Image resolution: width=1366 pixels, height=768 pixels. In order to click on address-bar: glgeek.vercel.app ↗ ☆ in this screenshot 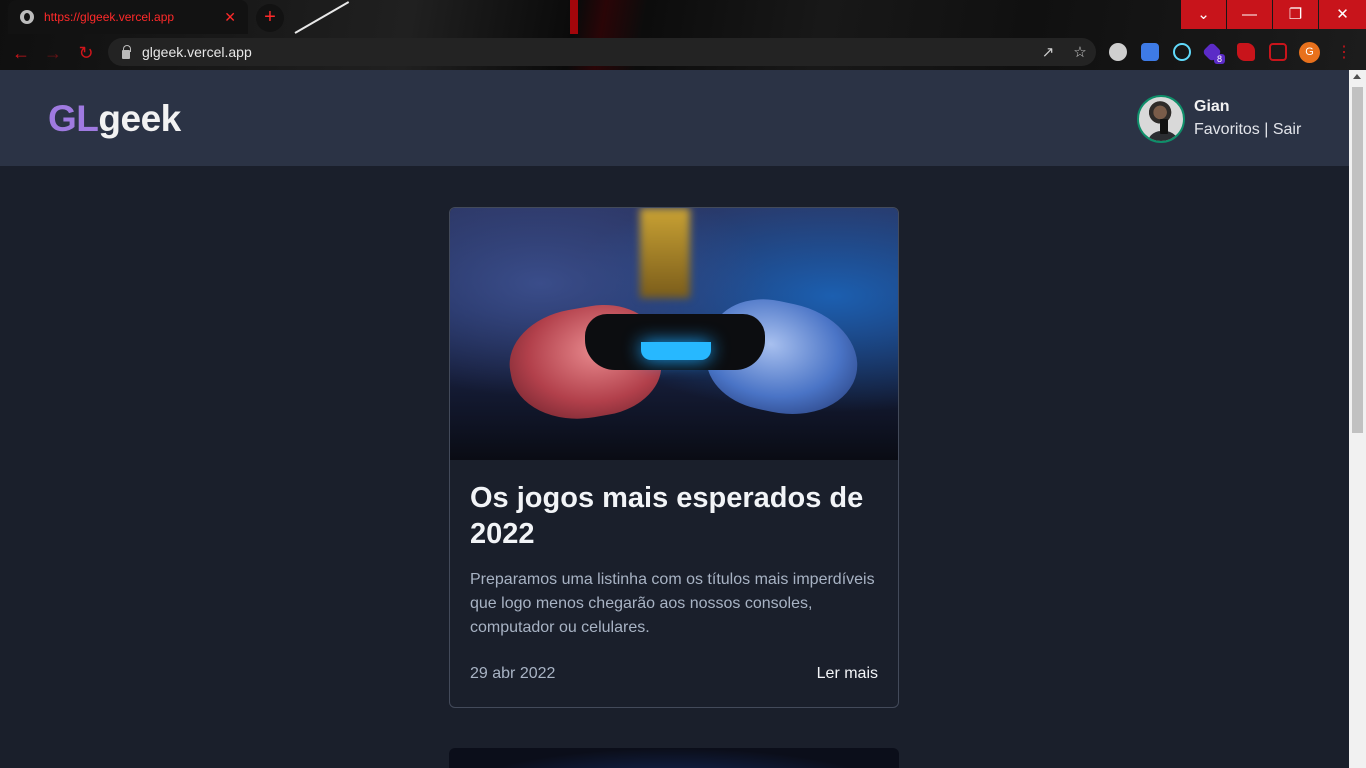, I will do `click(602, 52)`.